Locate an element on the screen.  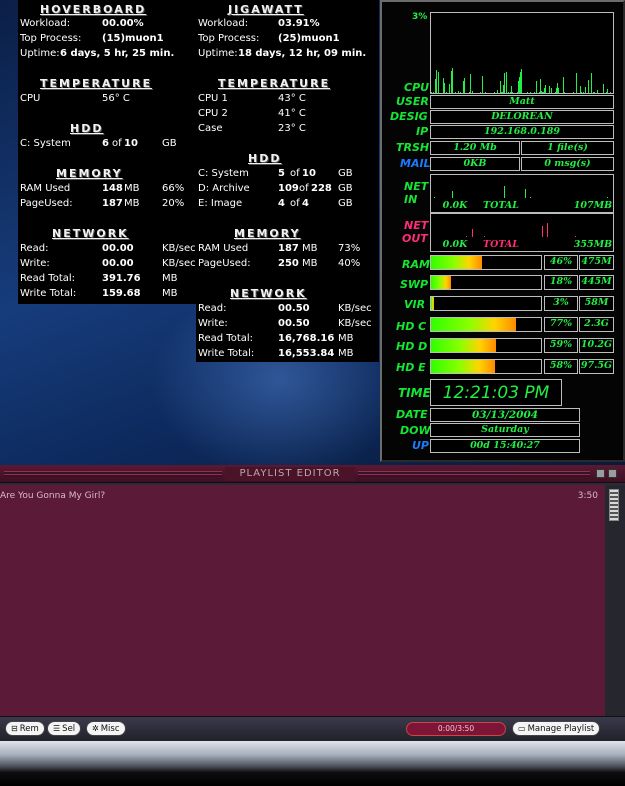
hde-meter-pct-cell: 58% is located at coordinates (561, 366).